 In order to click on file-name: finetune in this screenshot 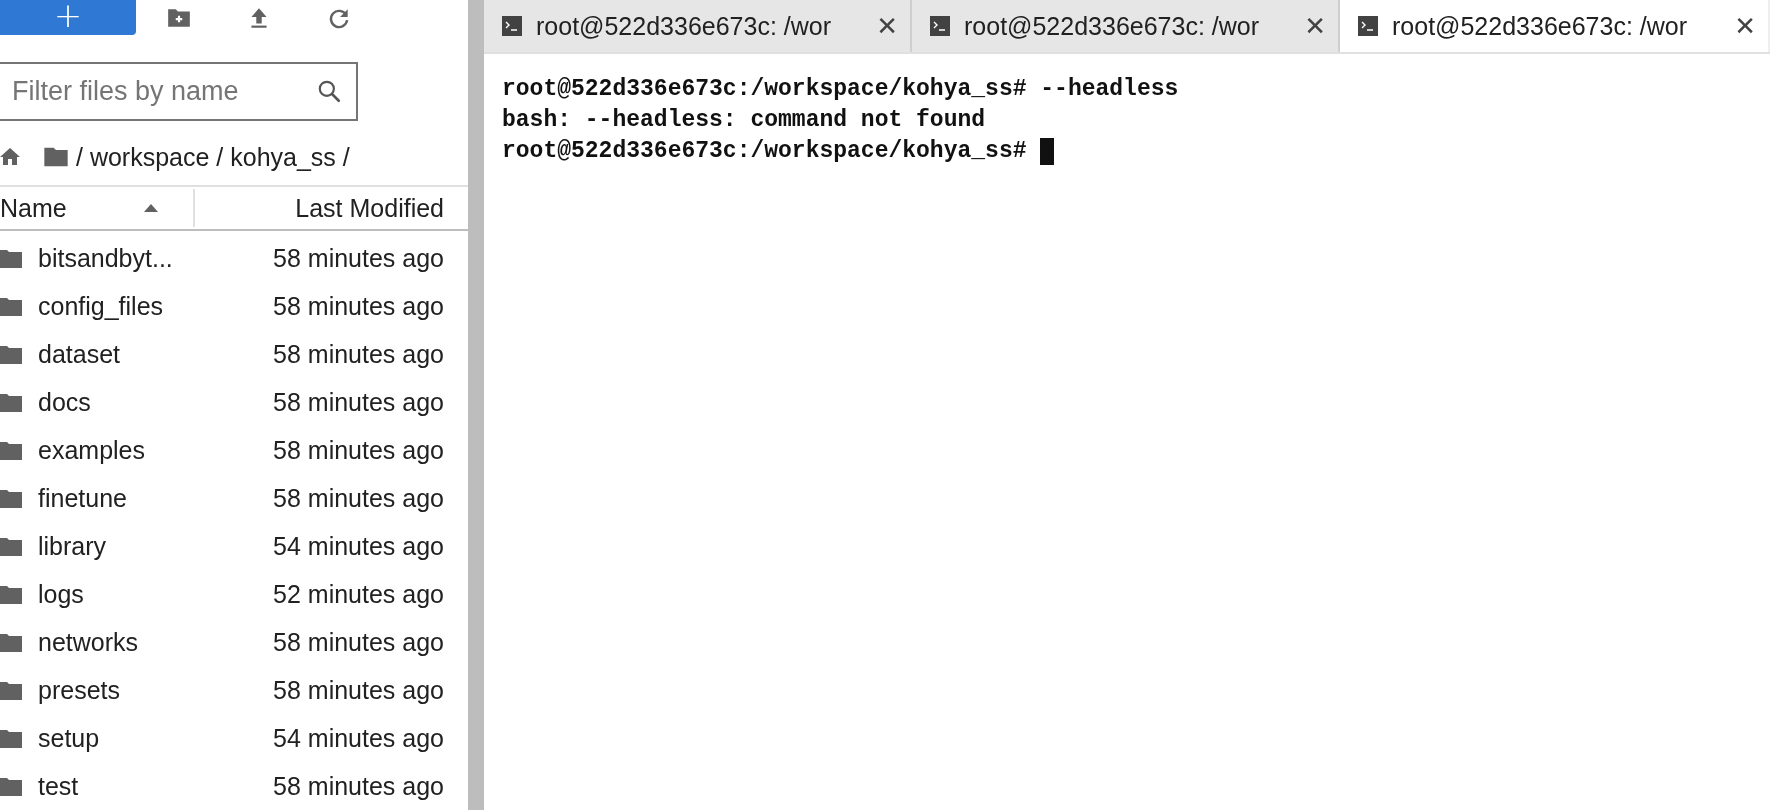, I will do `click(147, 498)`.